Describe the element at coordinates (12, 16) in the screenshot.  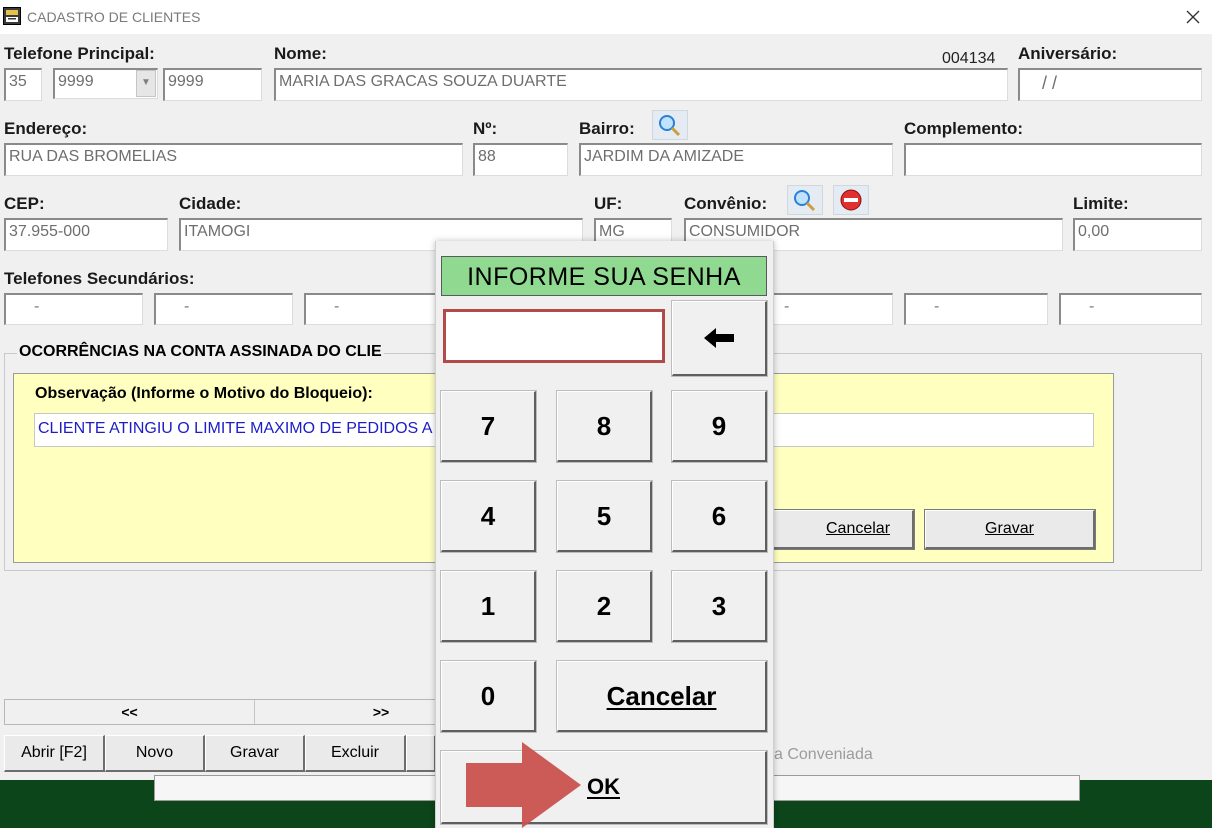
I see `app-icon` at that location.